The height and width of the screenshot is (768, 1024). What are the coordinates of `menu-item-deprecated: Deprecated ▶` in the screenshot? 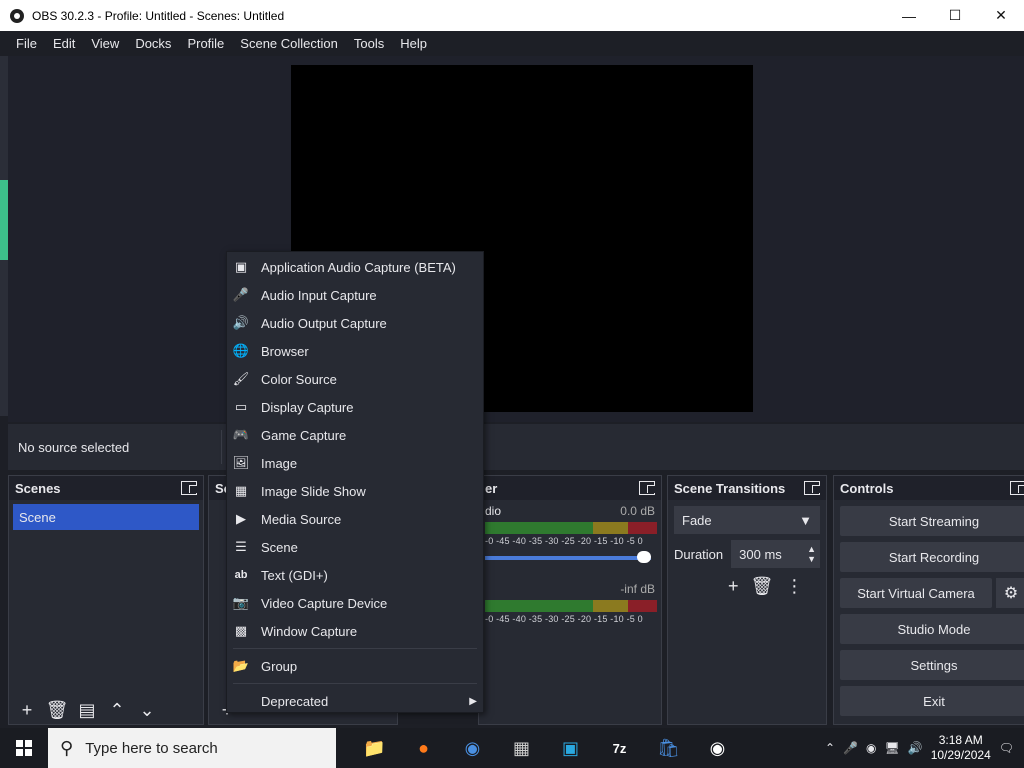 It's located at (355, 701).